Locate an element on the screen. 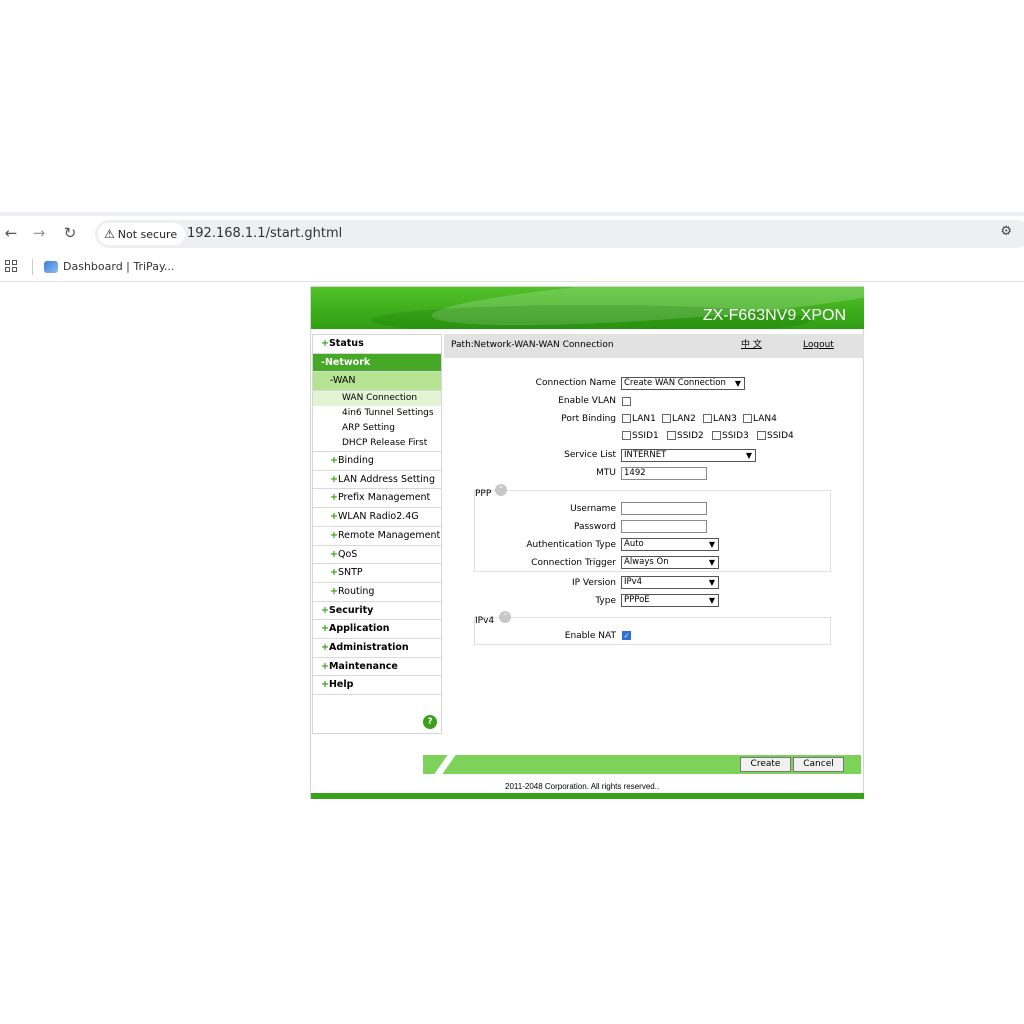 The width and height of the screenshot is (1024, 1024). port-ssid1-checkbox is located at coordinates (626, 435).